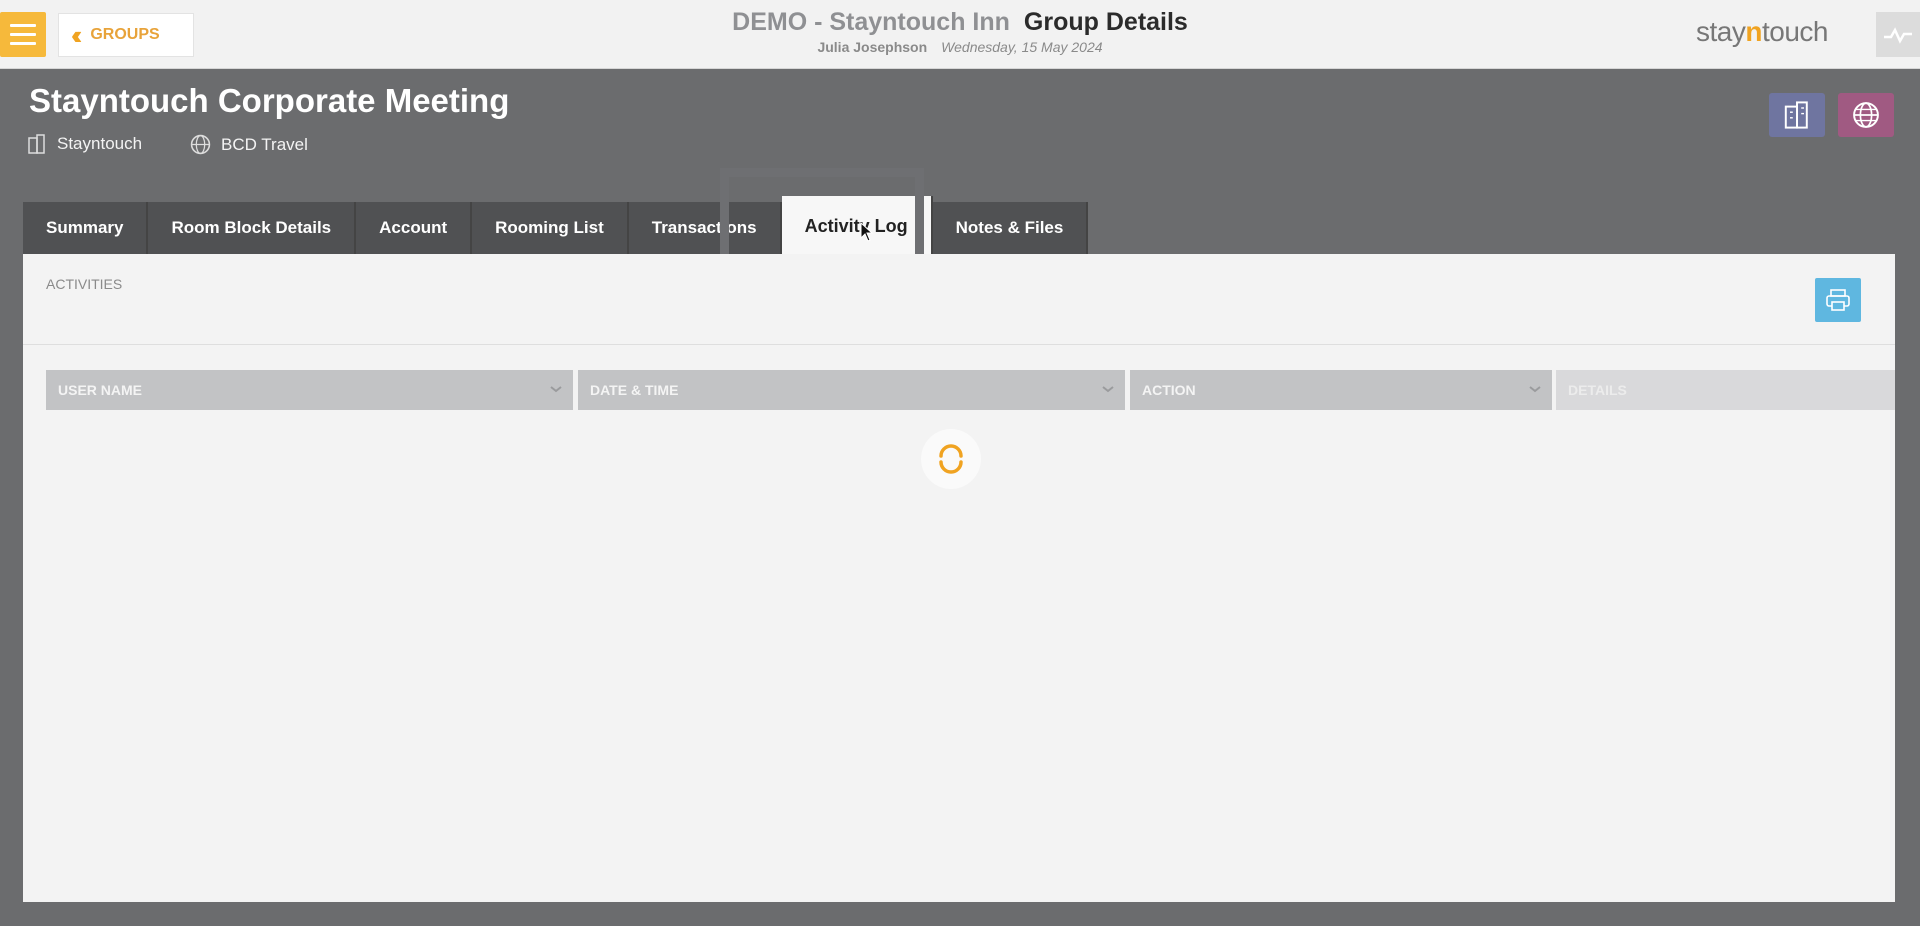  I want to click on tab-activity-log: Activity Log, so click(857, 226).